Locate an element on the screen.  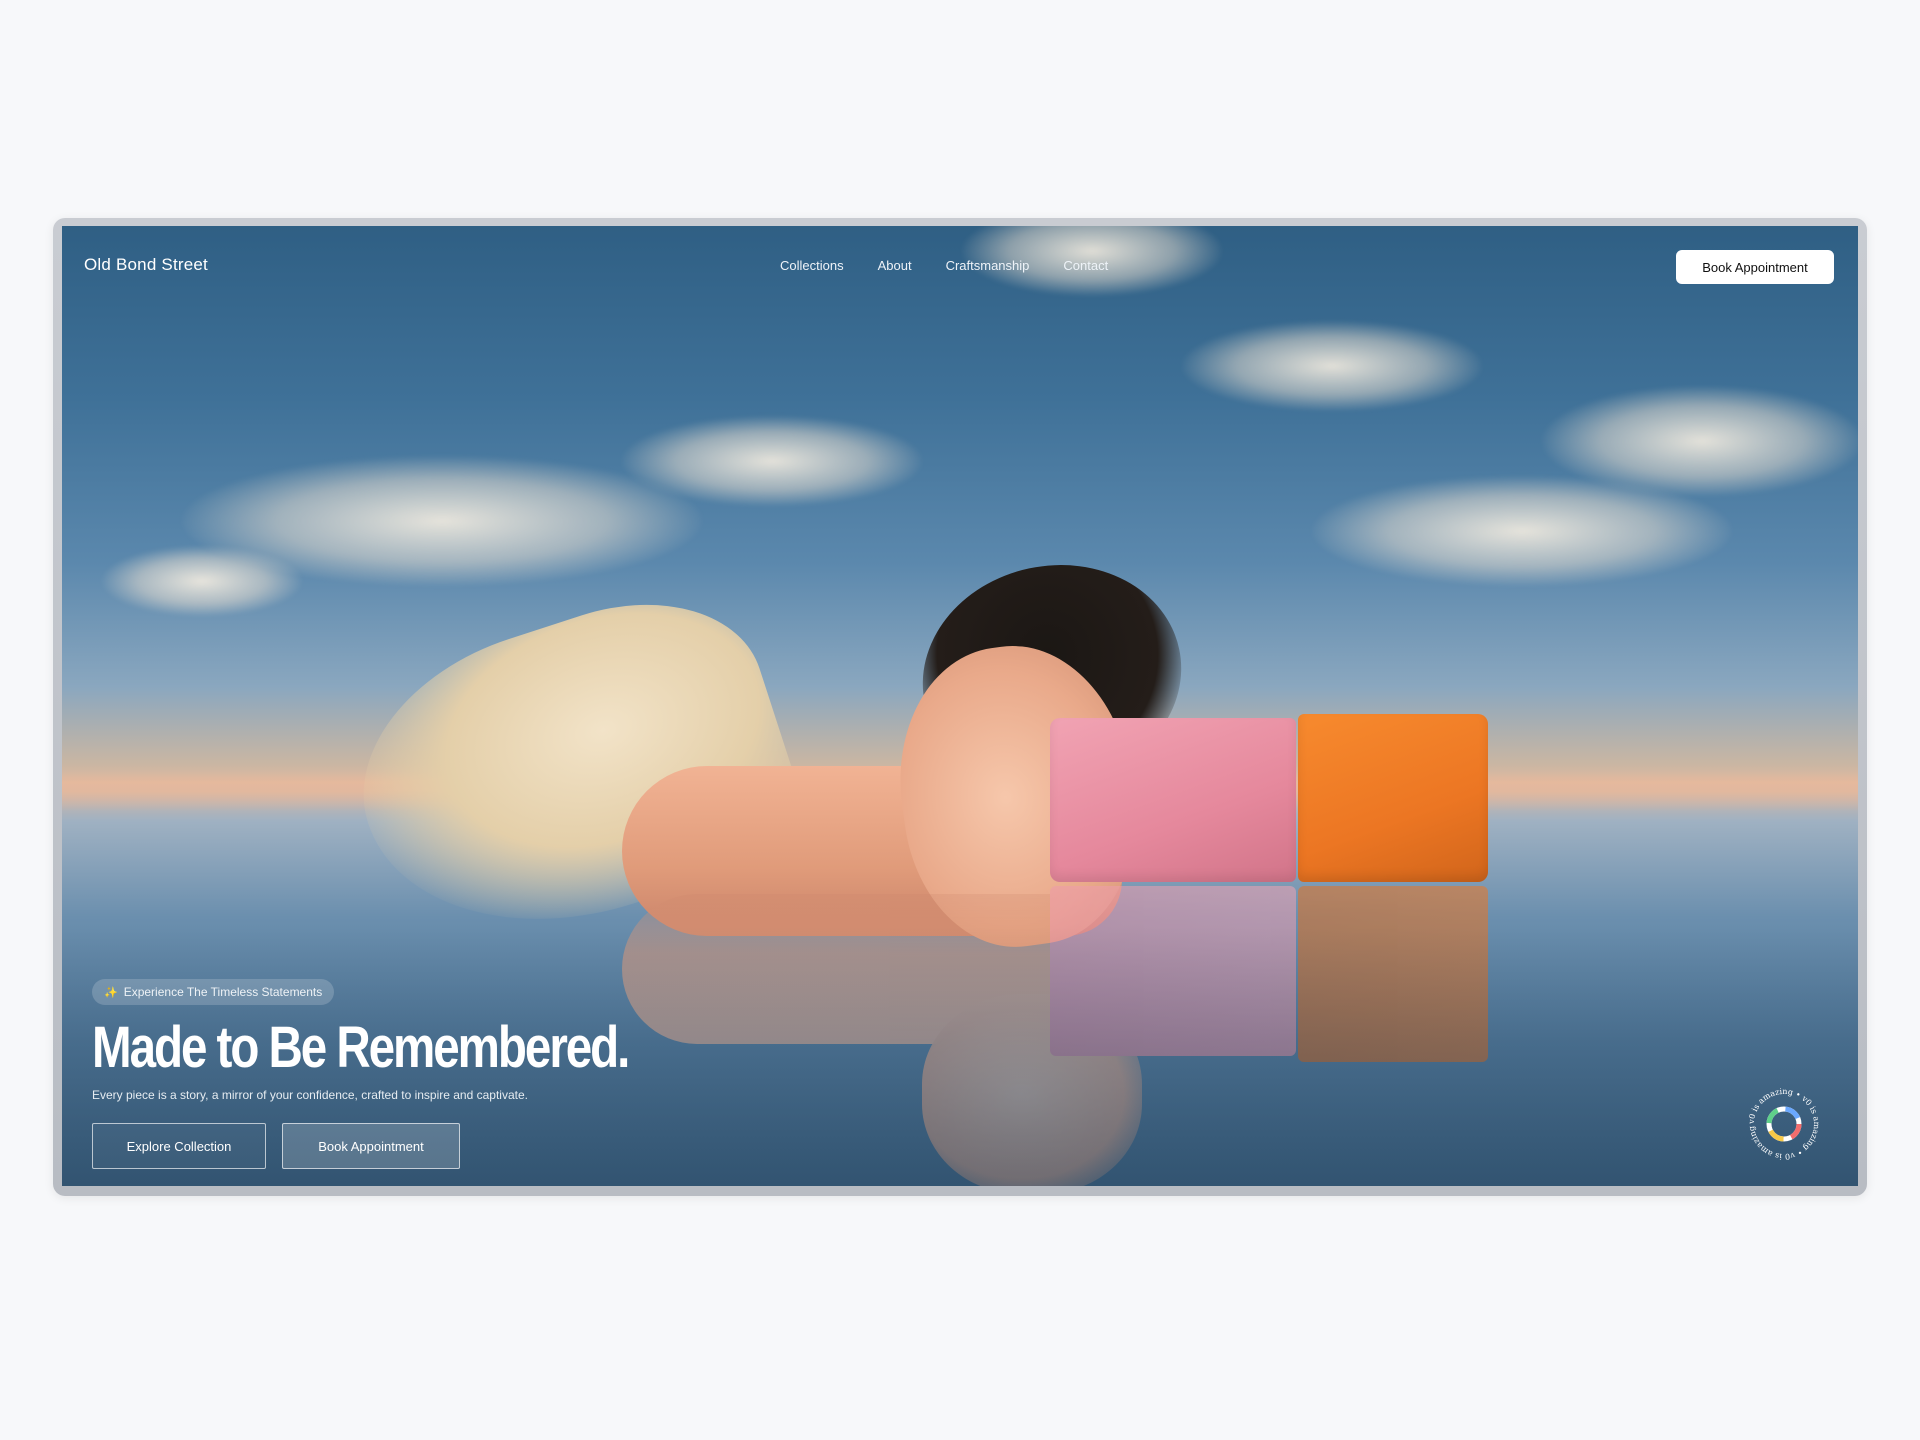
explore-collection-button: Explore Collection is located at coordinates (179, 1146).